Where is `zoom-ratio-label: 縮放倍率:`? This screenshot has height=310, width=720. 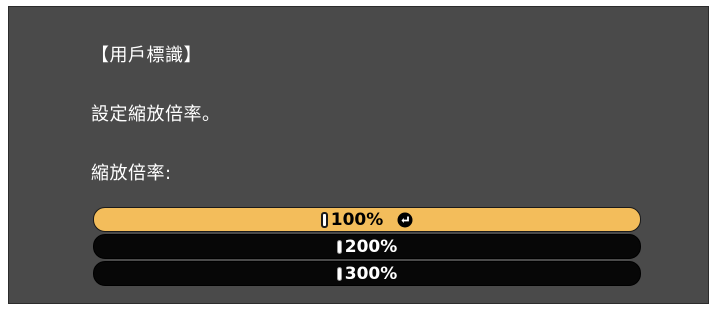 zoom-ratio-label: 縮放倍率: is located at coordinates (131, 173).